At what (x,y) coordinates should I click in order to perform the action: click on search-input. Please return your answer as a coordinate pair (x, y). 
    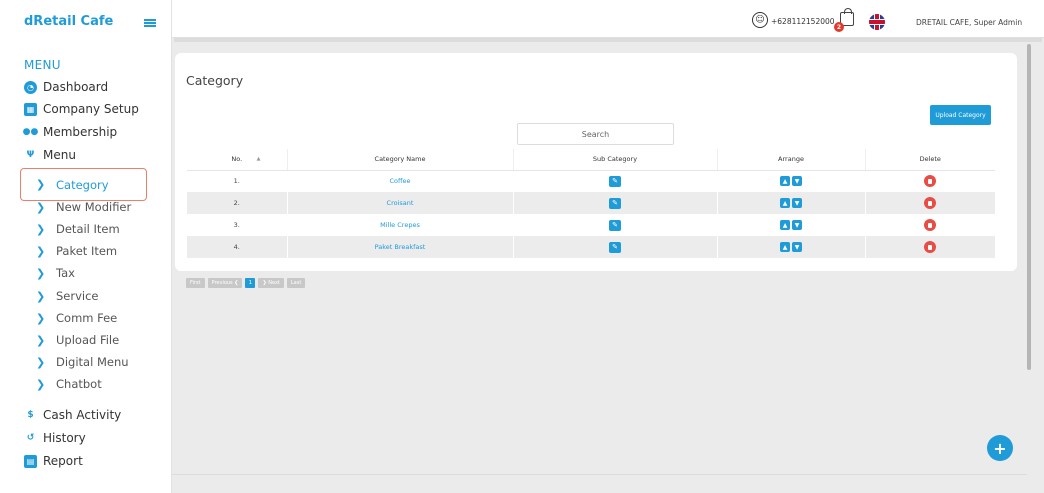
    Looking at the image, I should click on (595, 134).